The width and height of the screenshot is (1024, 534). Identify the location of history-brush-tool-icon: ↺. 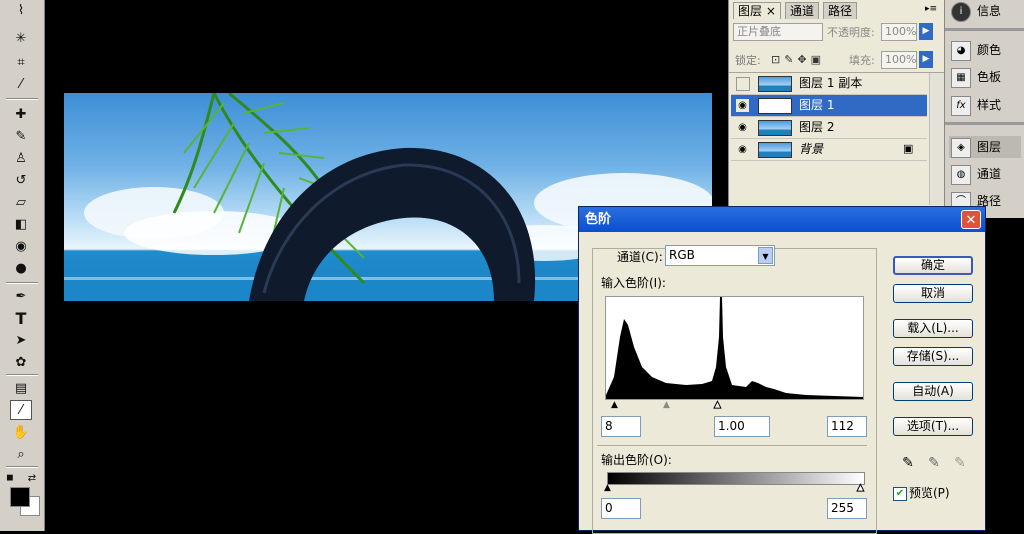
(21, 180).